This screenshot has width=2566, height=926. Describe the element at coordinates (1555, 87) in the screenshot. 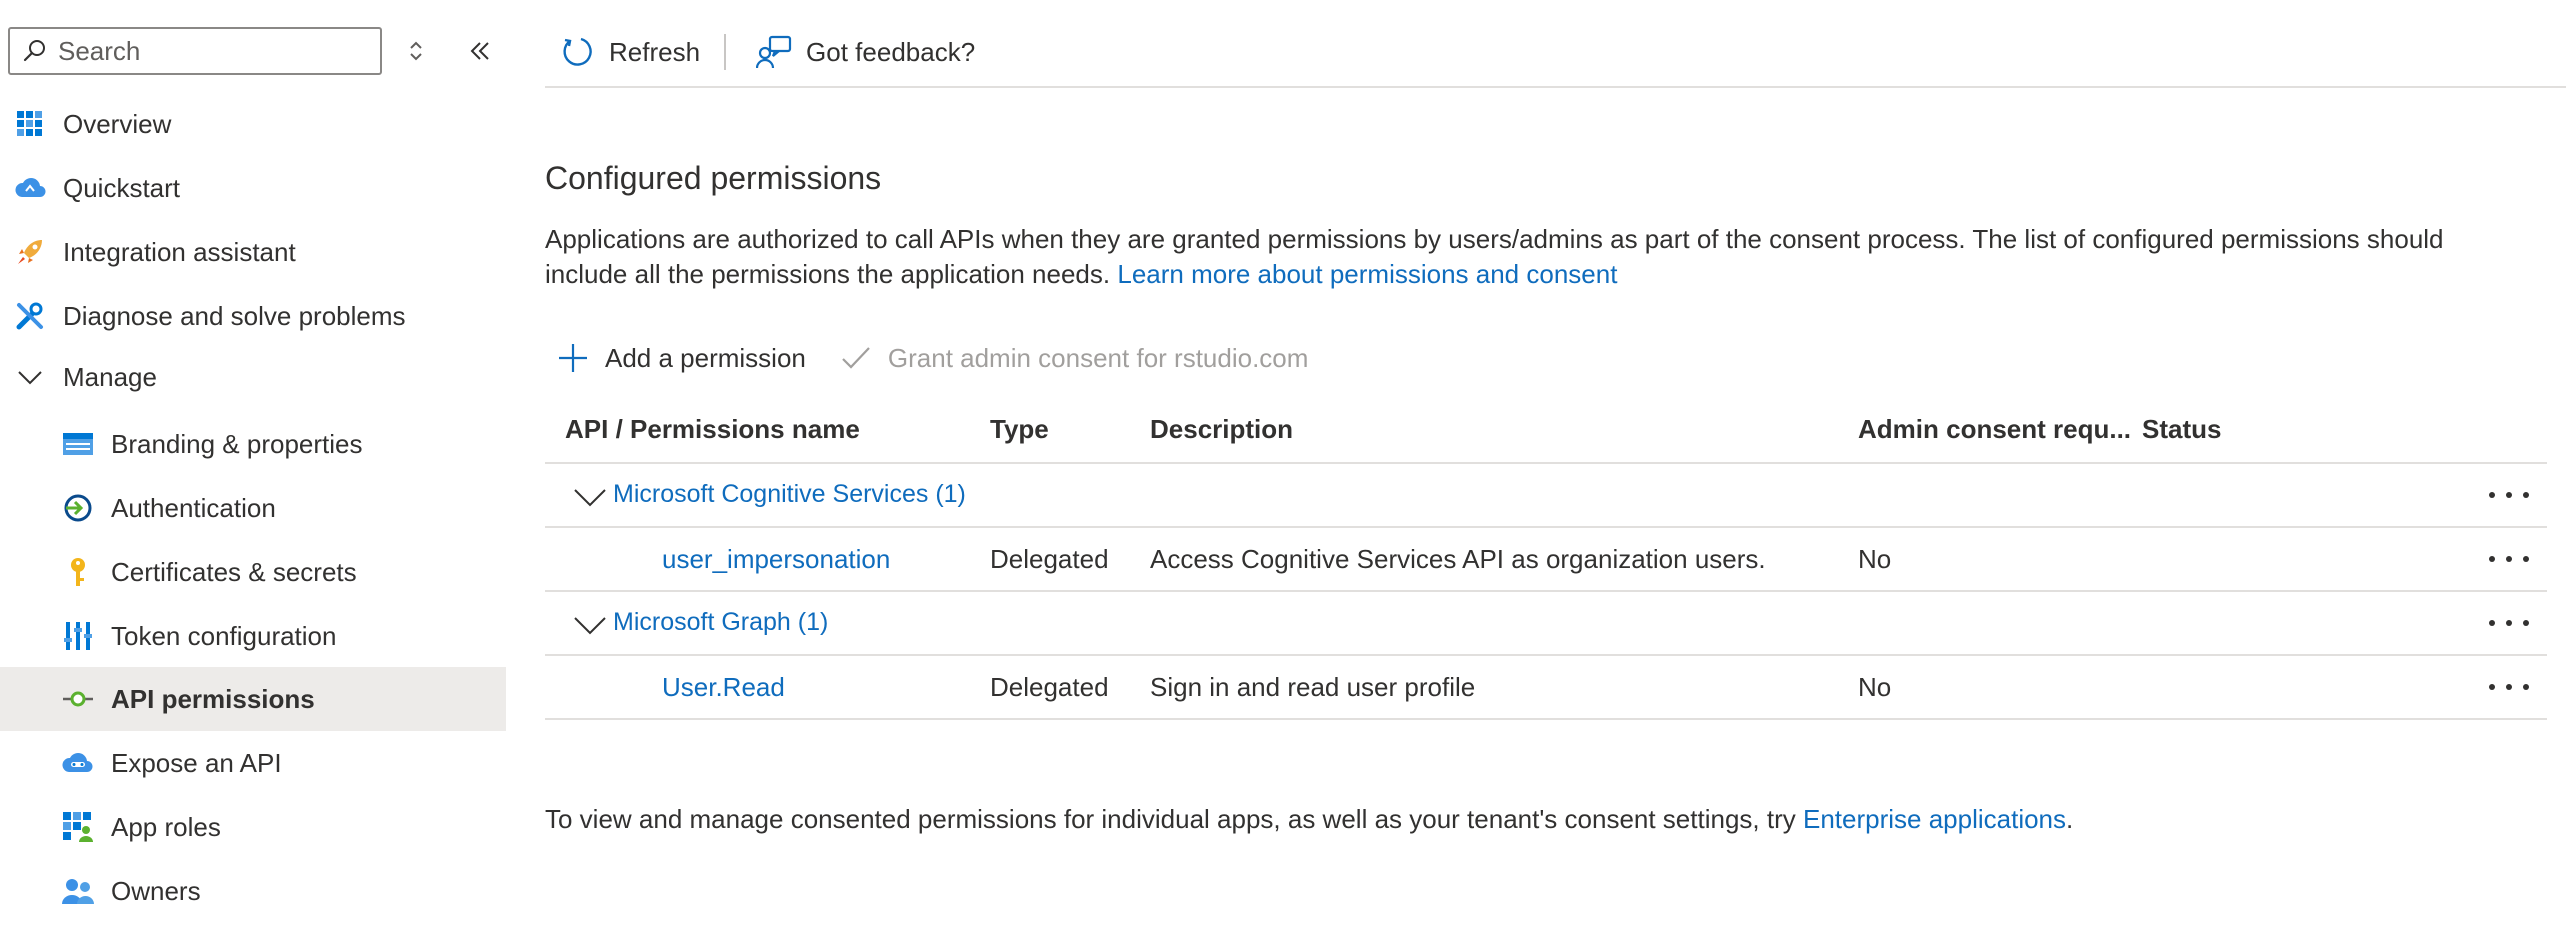

I see `toolbar-divider` at that location.